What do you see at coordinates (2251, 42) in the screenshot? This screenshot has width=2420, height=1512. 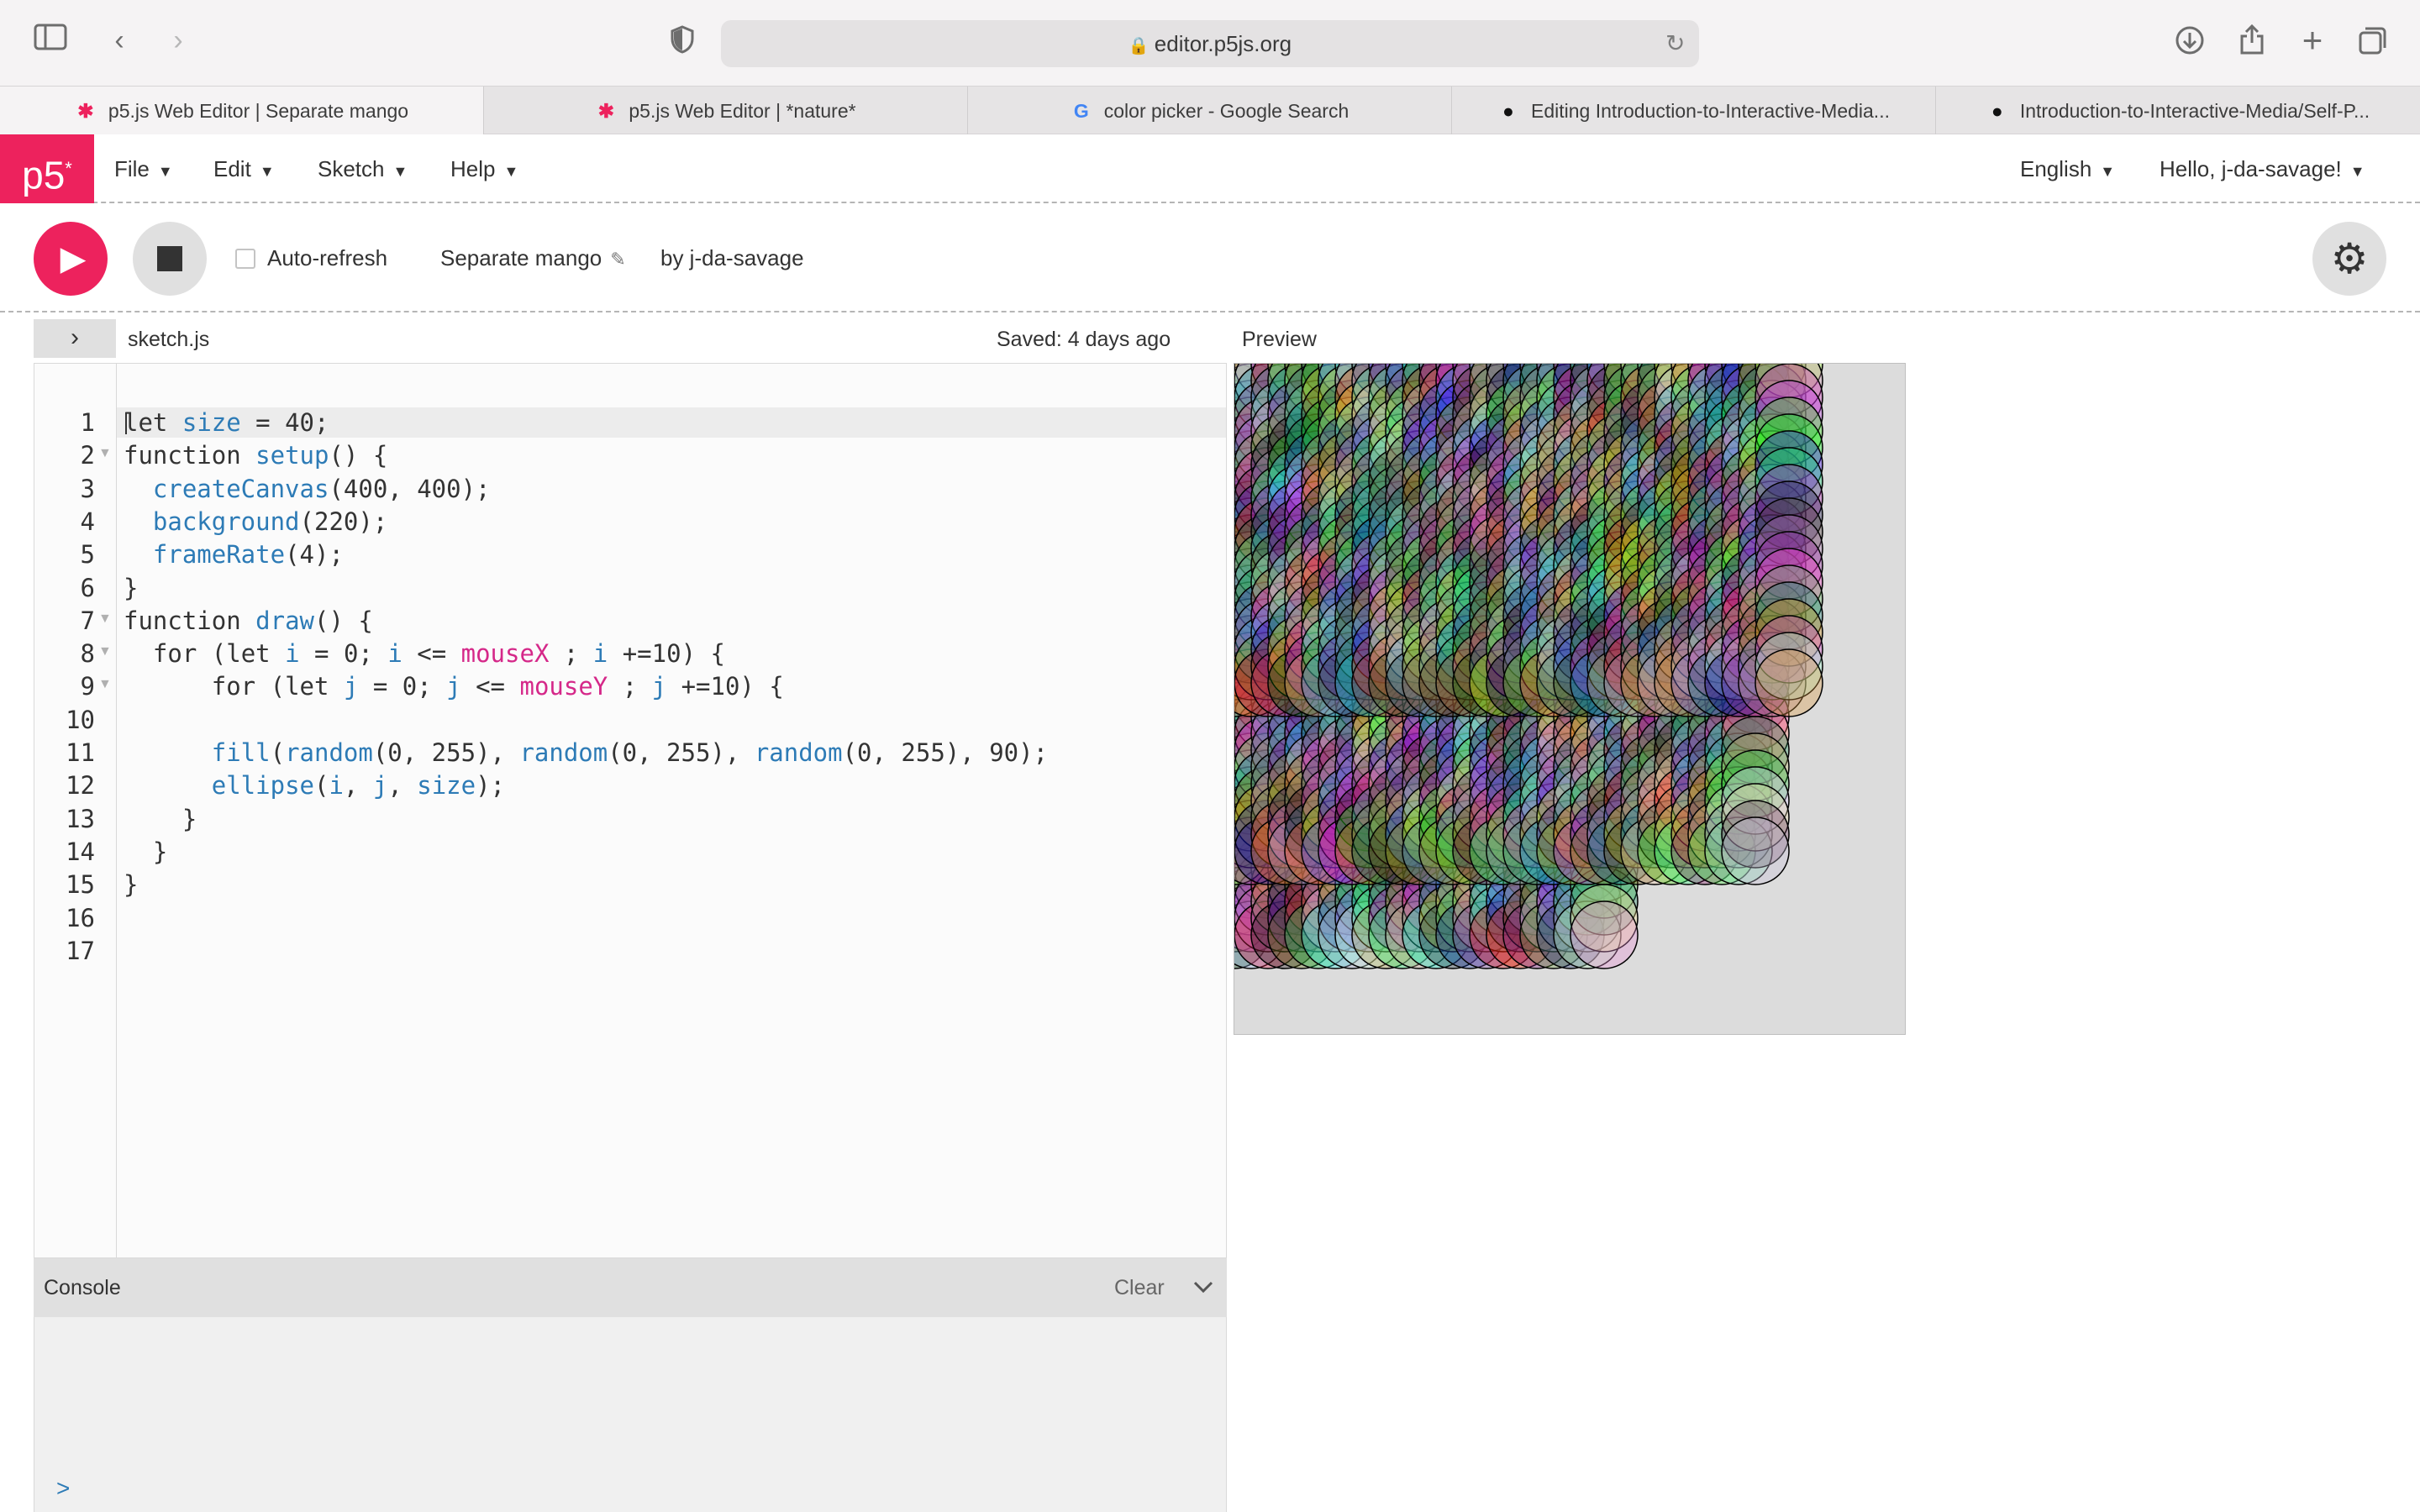 I see `share-icon` at bounding box center [2251, 42].